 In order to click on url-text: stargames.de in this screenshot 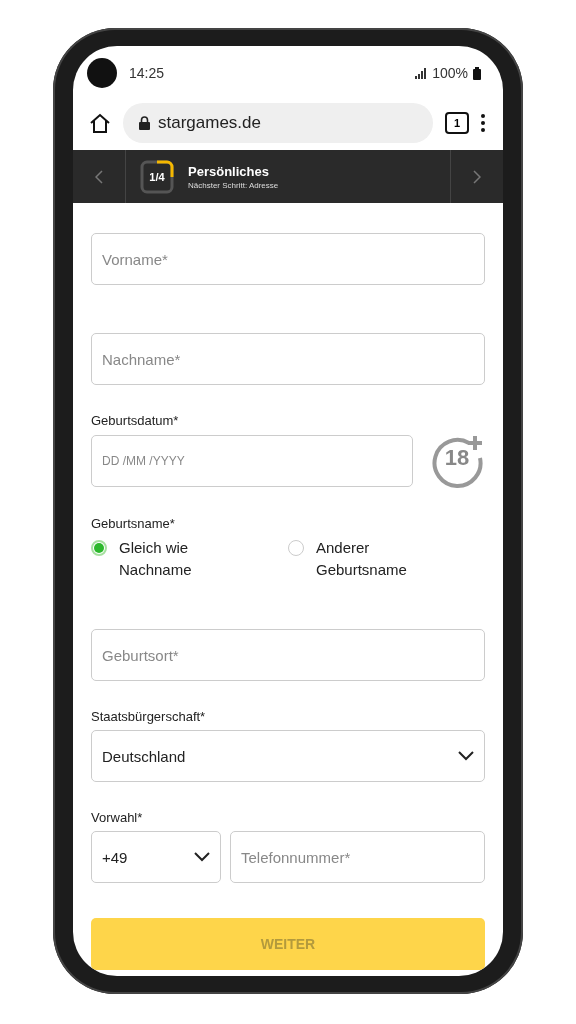, I will do `click(209, 123)`.